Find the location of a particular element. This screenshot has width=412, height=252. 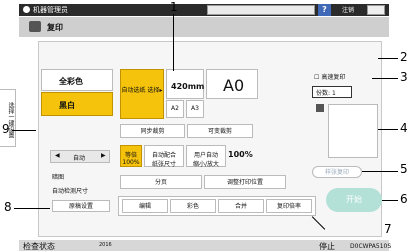

edit-button: 编辑 is located at coordinates (145, 206).